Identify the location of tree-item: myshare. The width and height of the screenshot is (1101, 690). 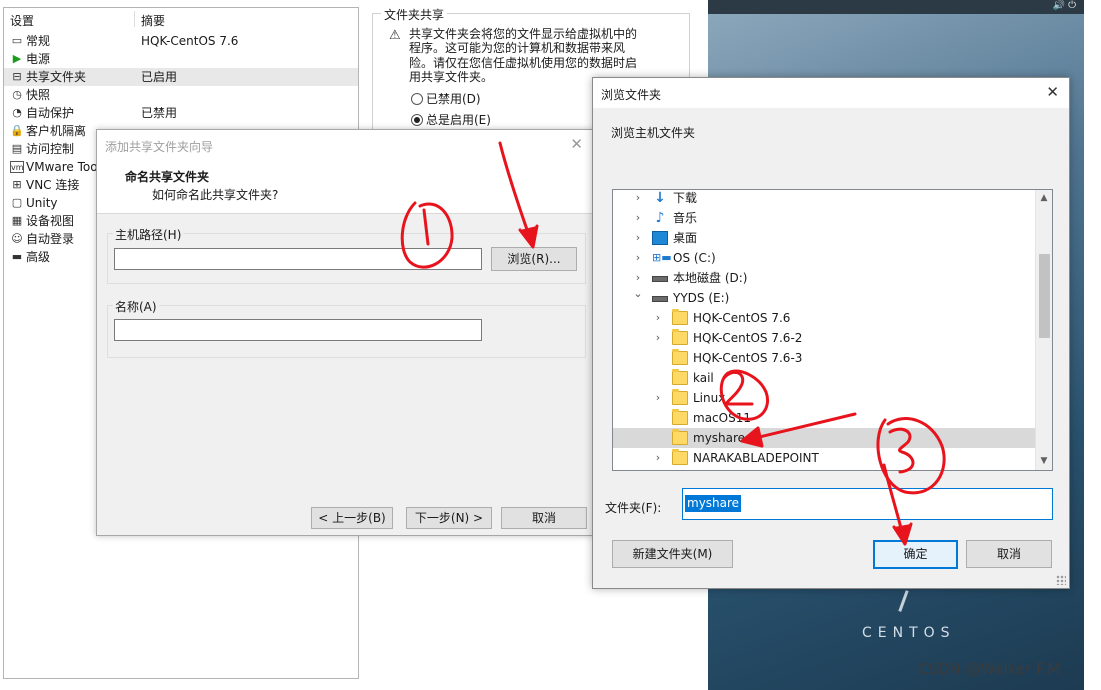
(824, 438).